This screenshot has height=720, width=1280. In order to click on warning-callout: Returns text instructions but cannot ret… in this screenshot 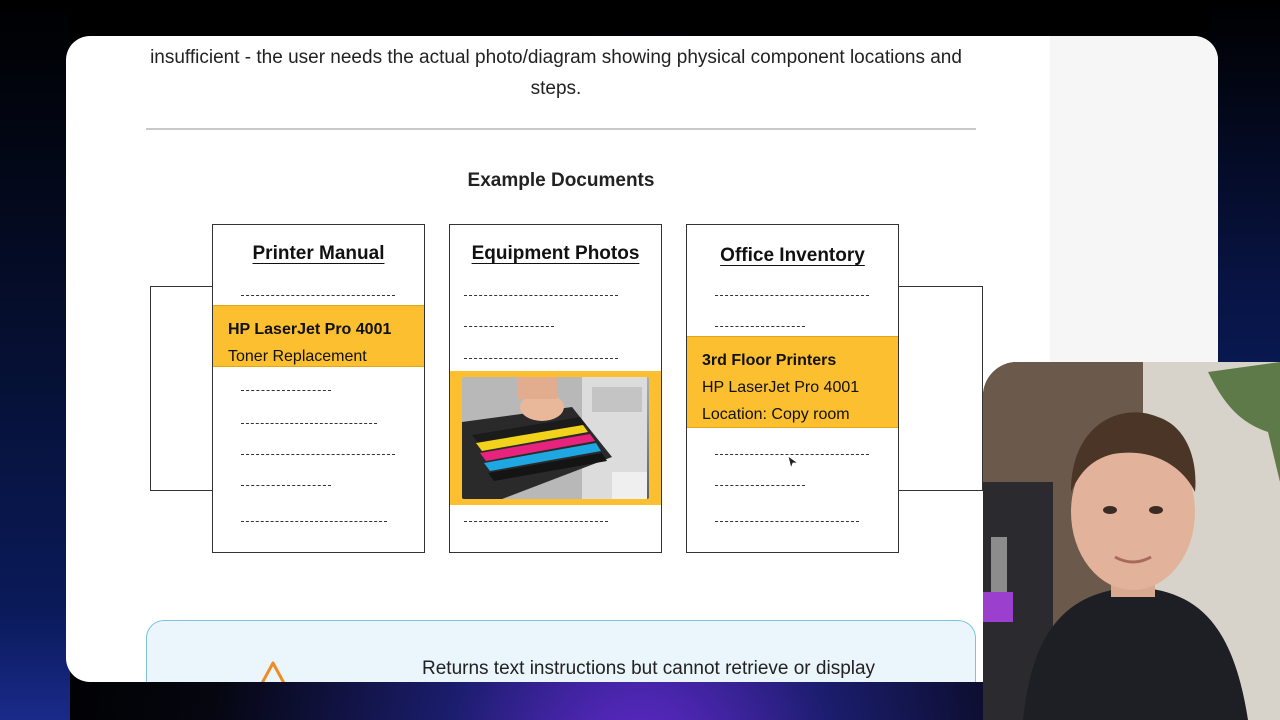, I will do `click(561, 651)`.